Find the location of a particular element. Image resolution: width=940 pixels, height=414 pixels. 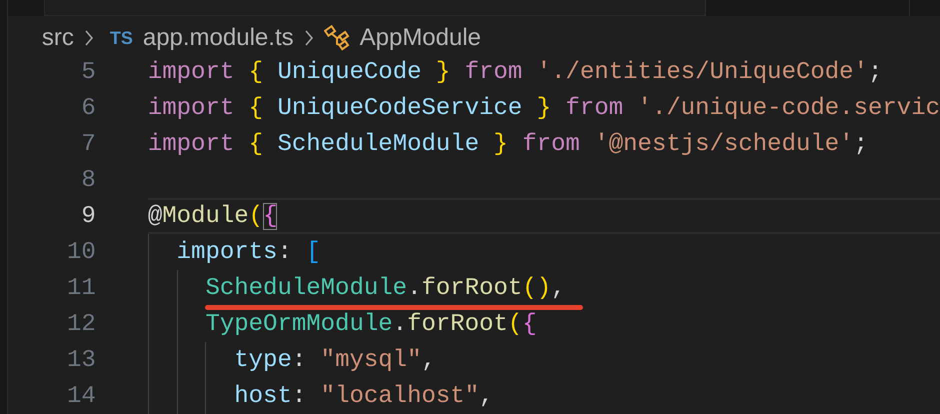

module-icon is located at coordinates (337, 38).